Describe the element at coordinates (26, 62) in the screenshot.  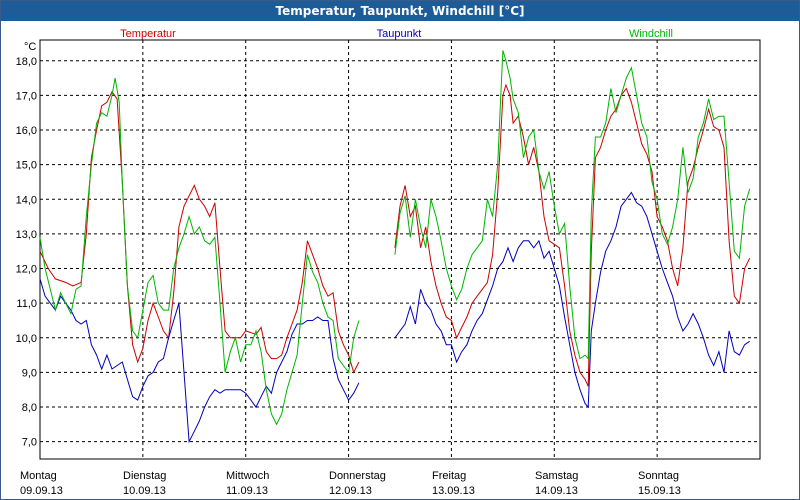
I see `y-tick-label: 18,0` at that location.